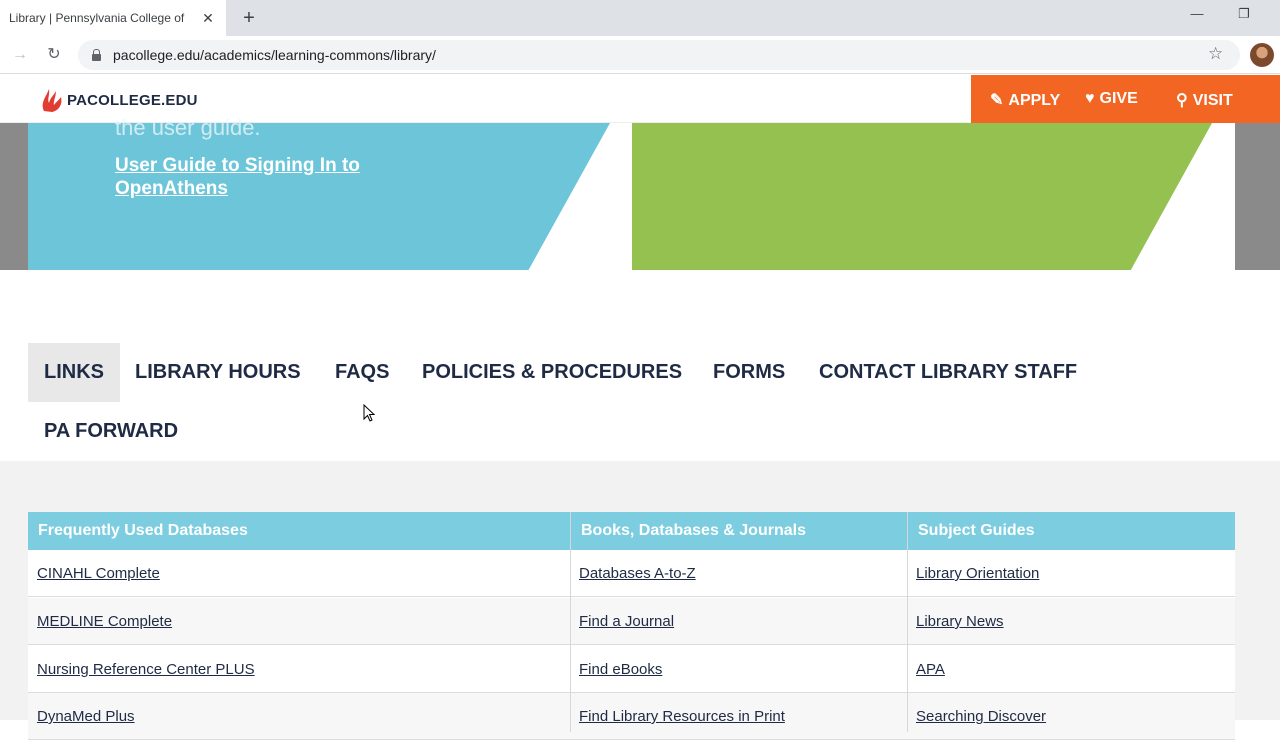 Image resolution: width=1280 pixels, height=740 pixels. What do you see at coordinates (143, 530) in the screenshot?
I see `header-frequently-used-databases: Frequently Used Databases` at bounding box center [143, 530].